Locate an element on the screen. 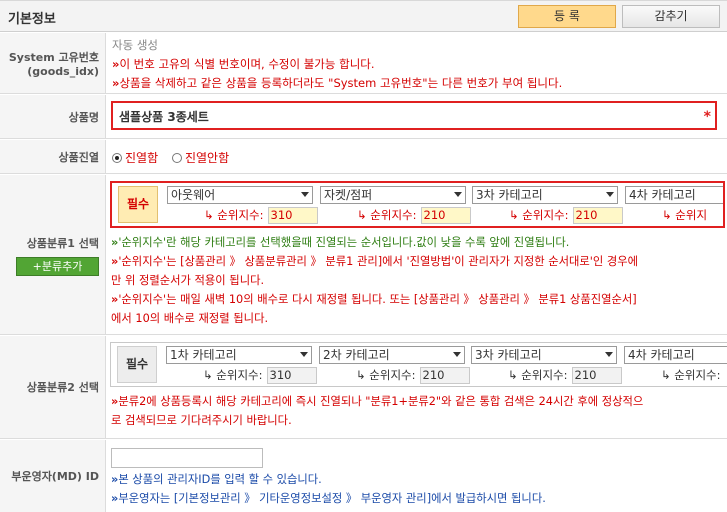  category2-select-3: 3차 카테고리 is located at coordinates (544, 355).